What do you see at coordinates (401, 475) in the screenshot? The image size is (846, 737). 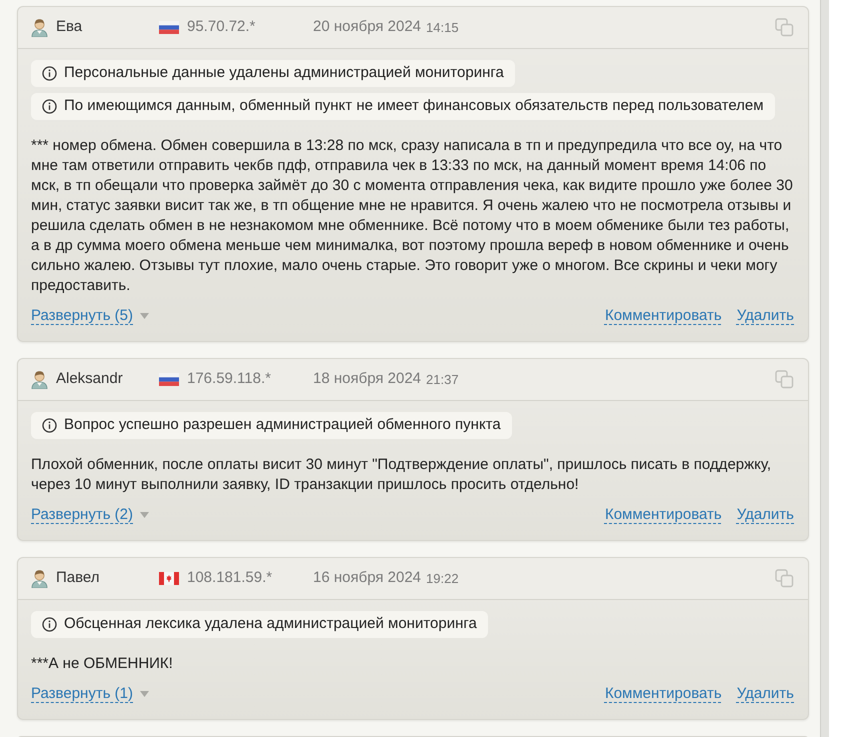 I see `review-text: Плохой обменник, после оплаты висит 30 минут "Подтверждение оплаты", пришлось писать в поддержку, через 10 минут выполнили заявку, ID транзакции пришлось просить отдельно!` at bounding box center [401, 475].